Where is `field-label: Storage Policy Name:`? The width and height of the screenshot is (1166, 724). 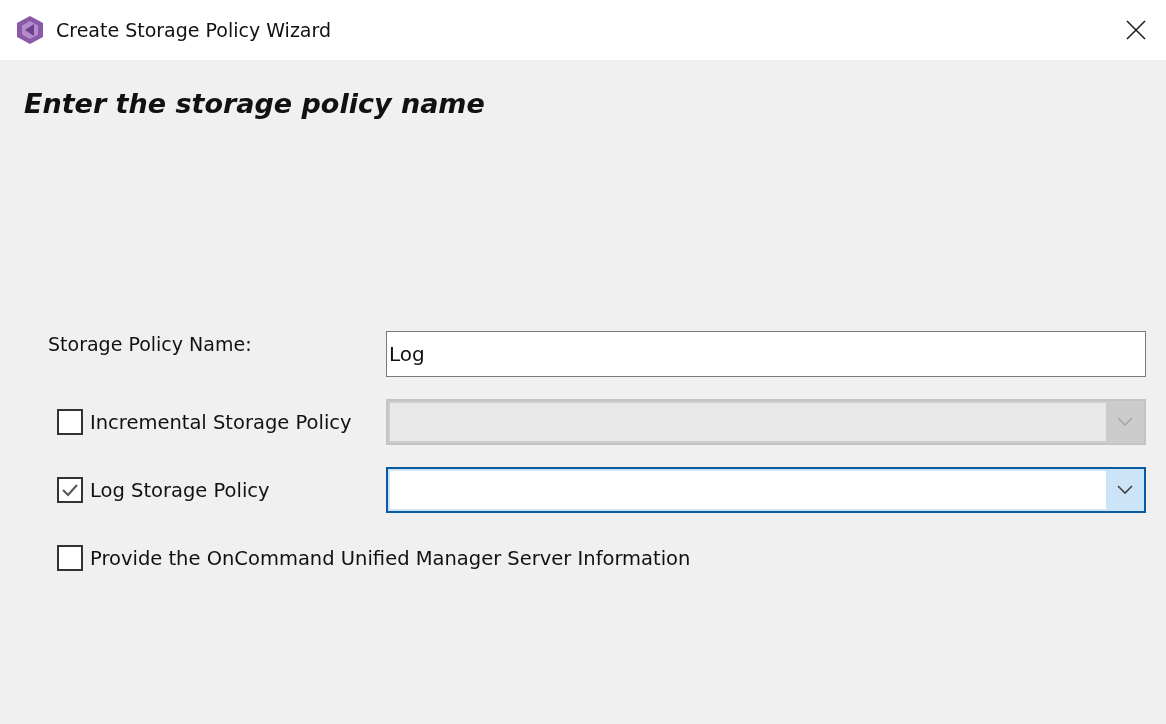
field-label: Storage Policy Name: is located at coordinates (150, 344).